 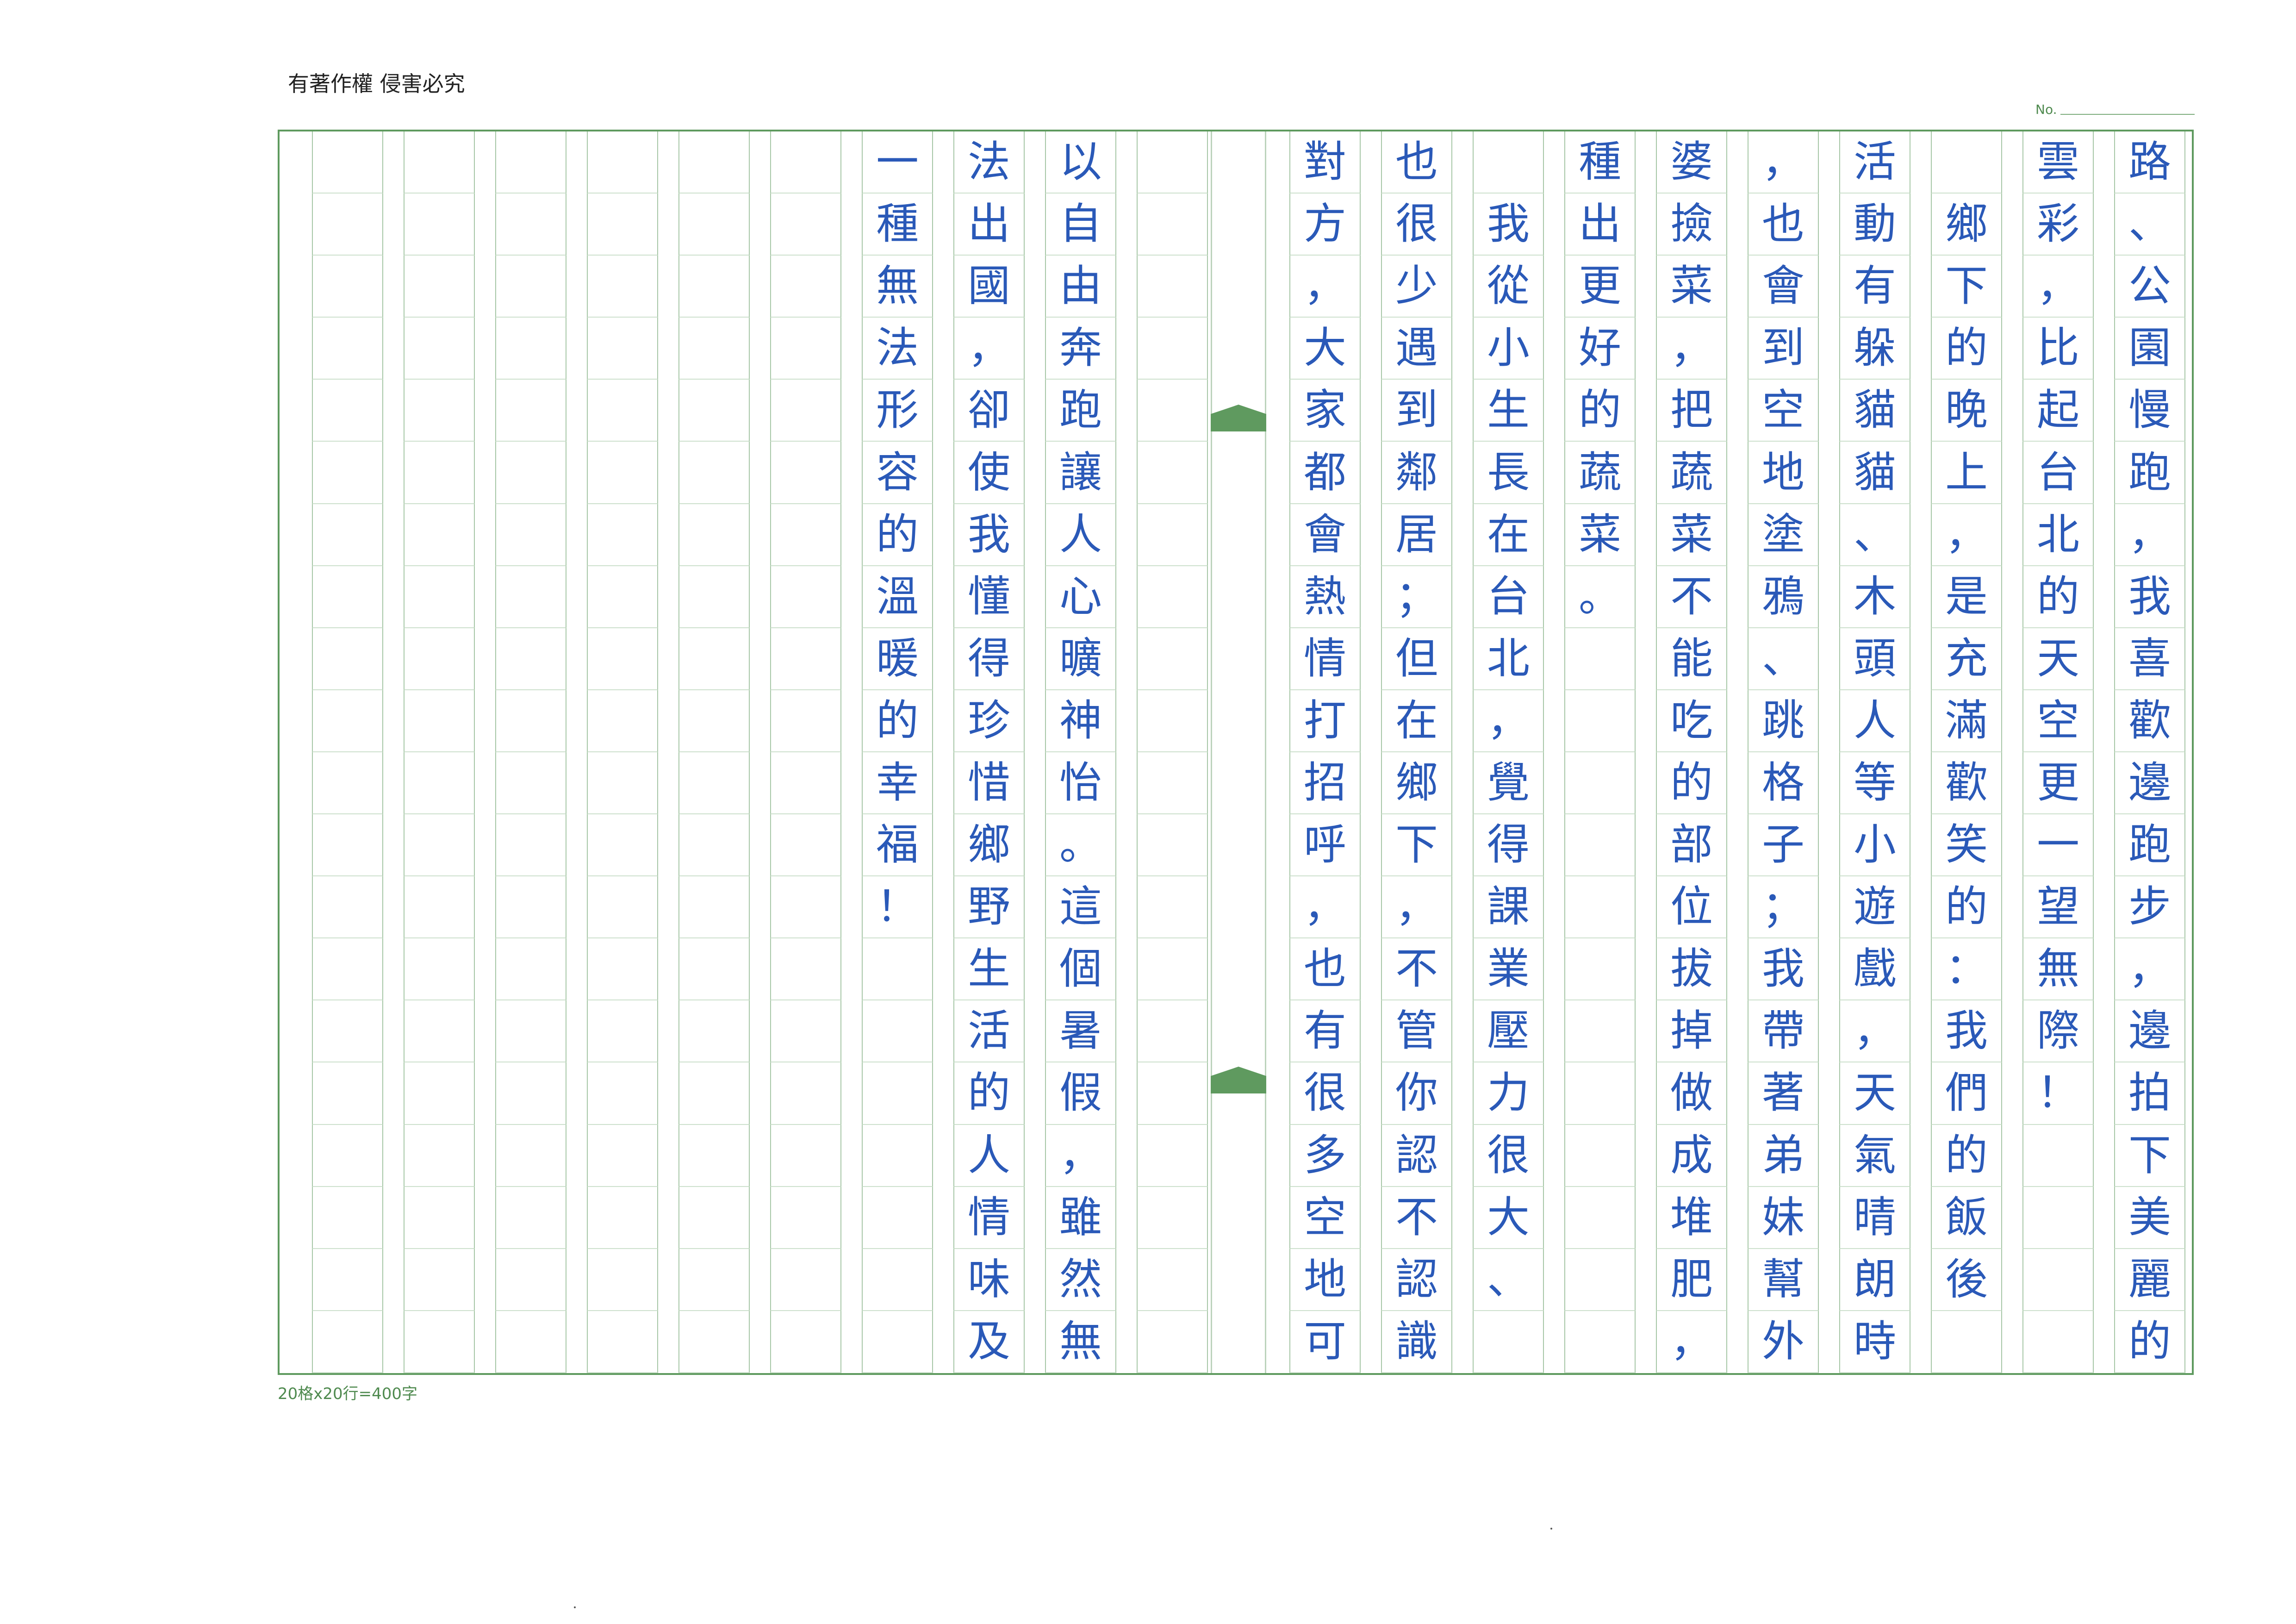 I want to click on grid-cell: 很, so click(x=1325, y=1093).